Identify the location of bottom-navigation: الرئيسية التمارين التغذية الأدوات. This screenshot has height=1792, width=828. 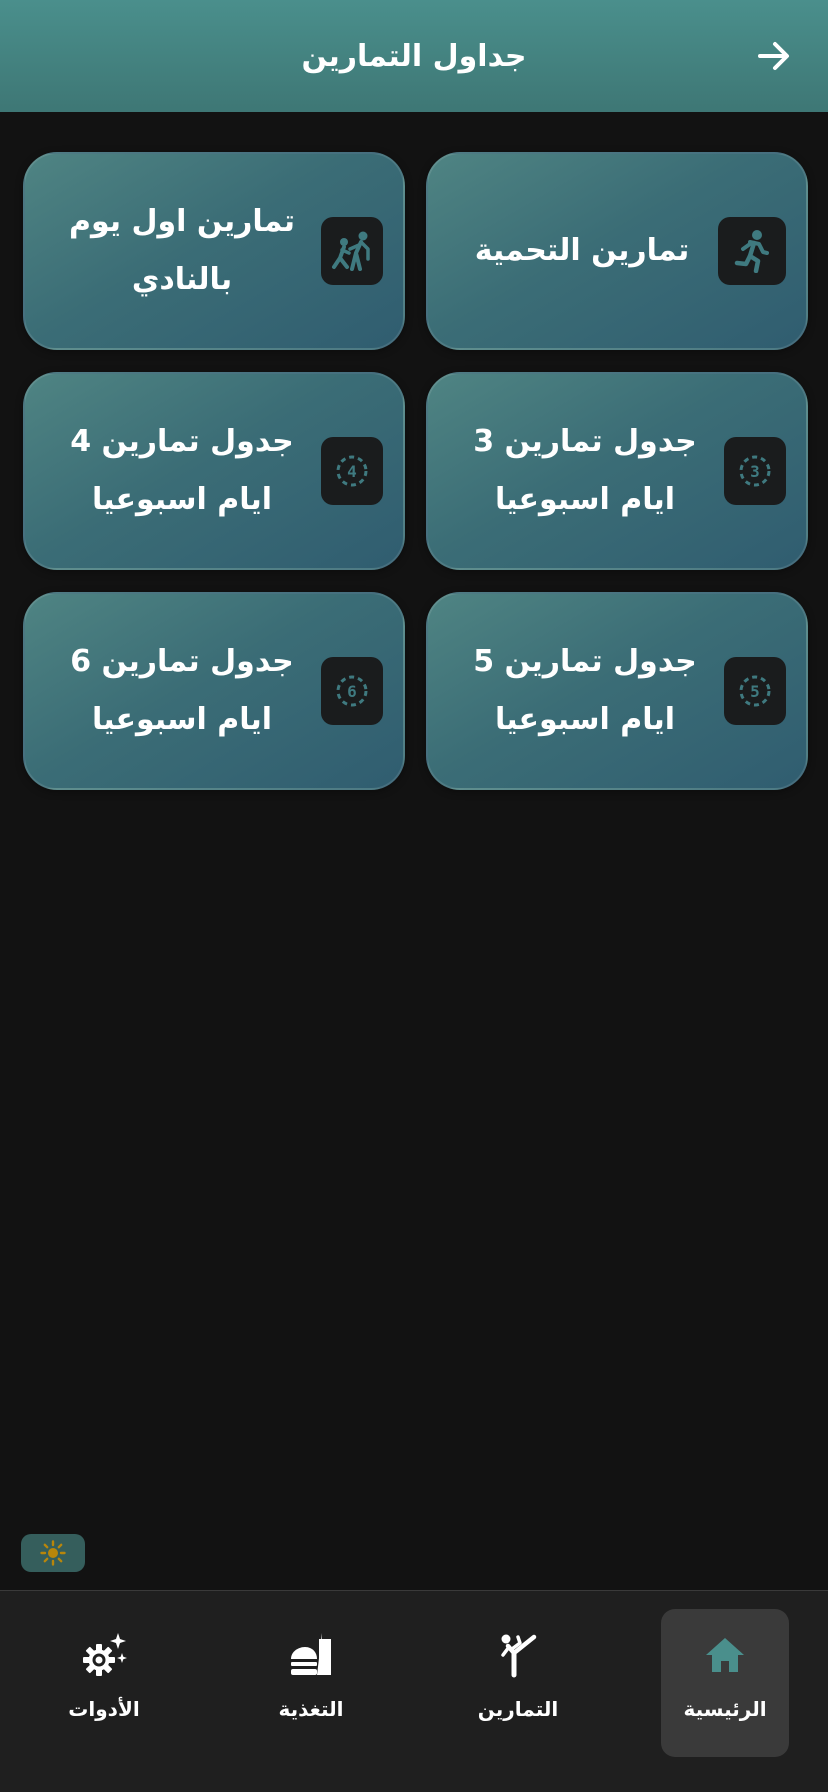
(414, 1691).